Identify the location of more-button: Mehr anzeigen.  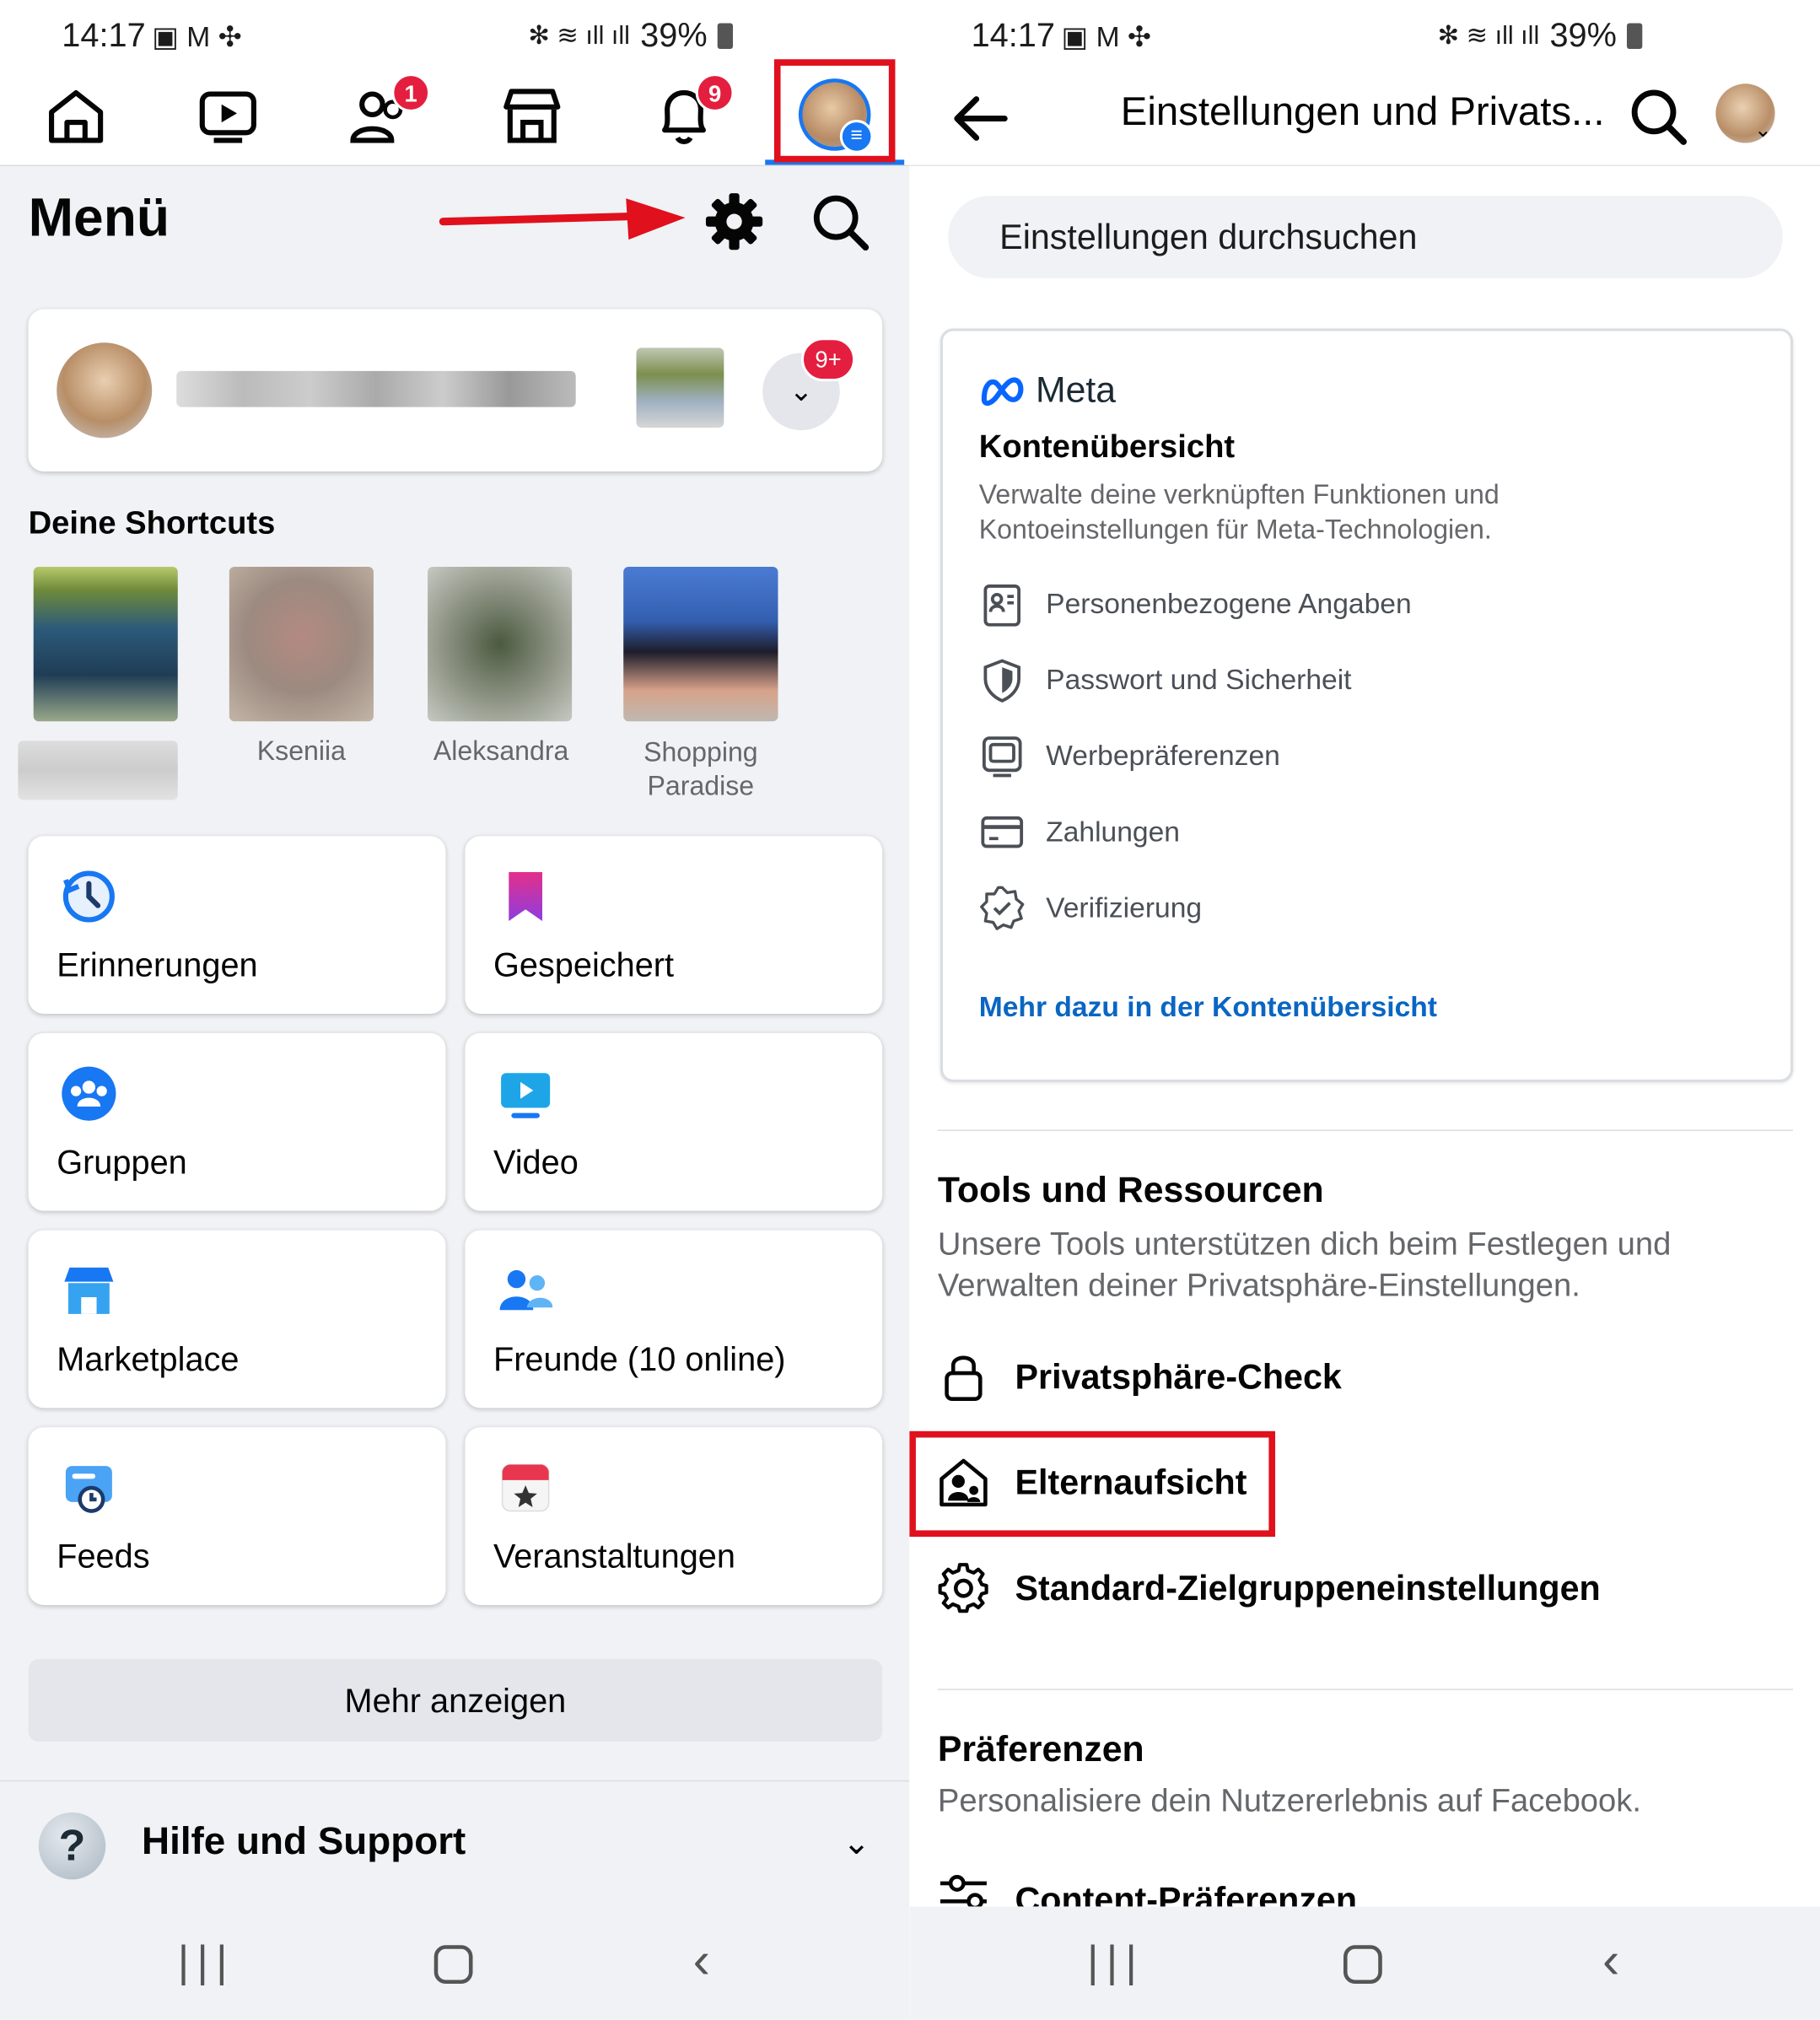
(456, 1700).